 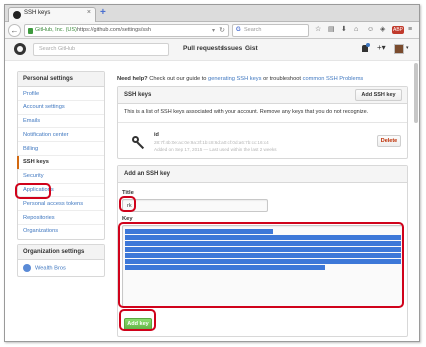 I want to click on star-icon: ☆, so click(x=318, y=30).